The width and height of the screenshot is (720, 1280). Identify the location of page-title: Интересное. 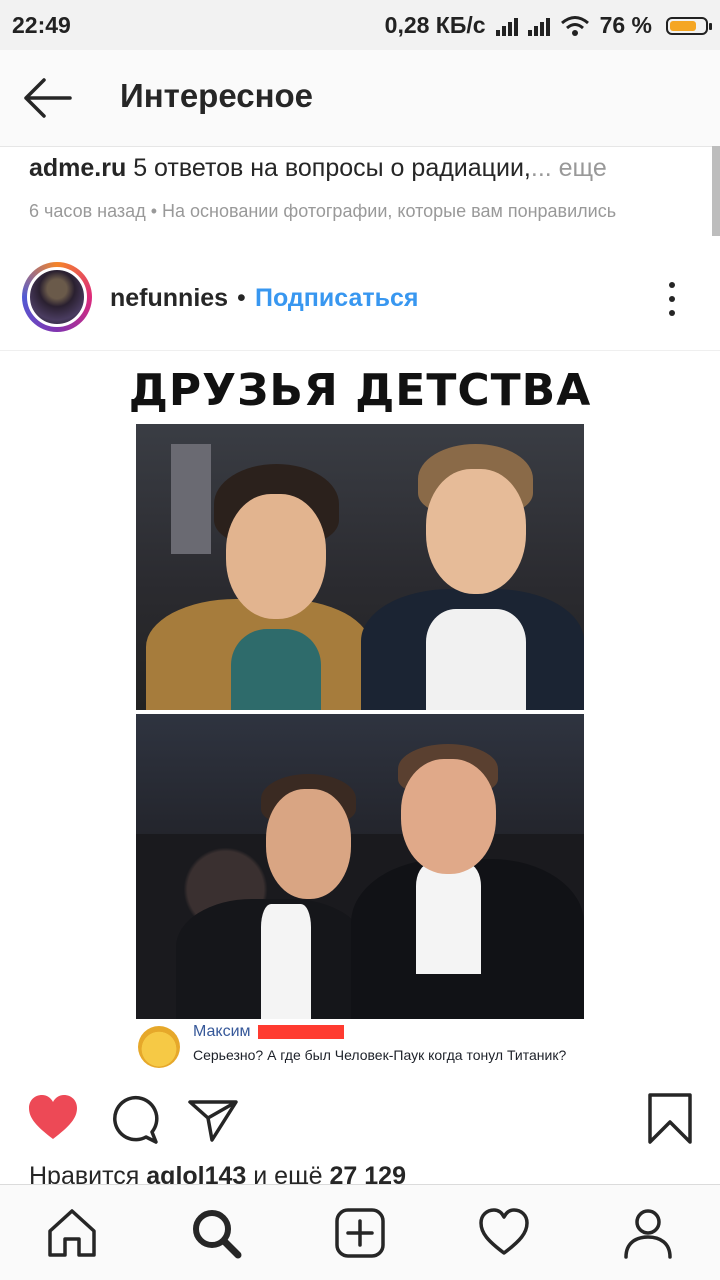
(217, 95).